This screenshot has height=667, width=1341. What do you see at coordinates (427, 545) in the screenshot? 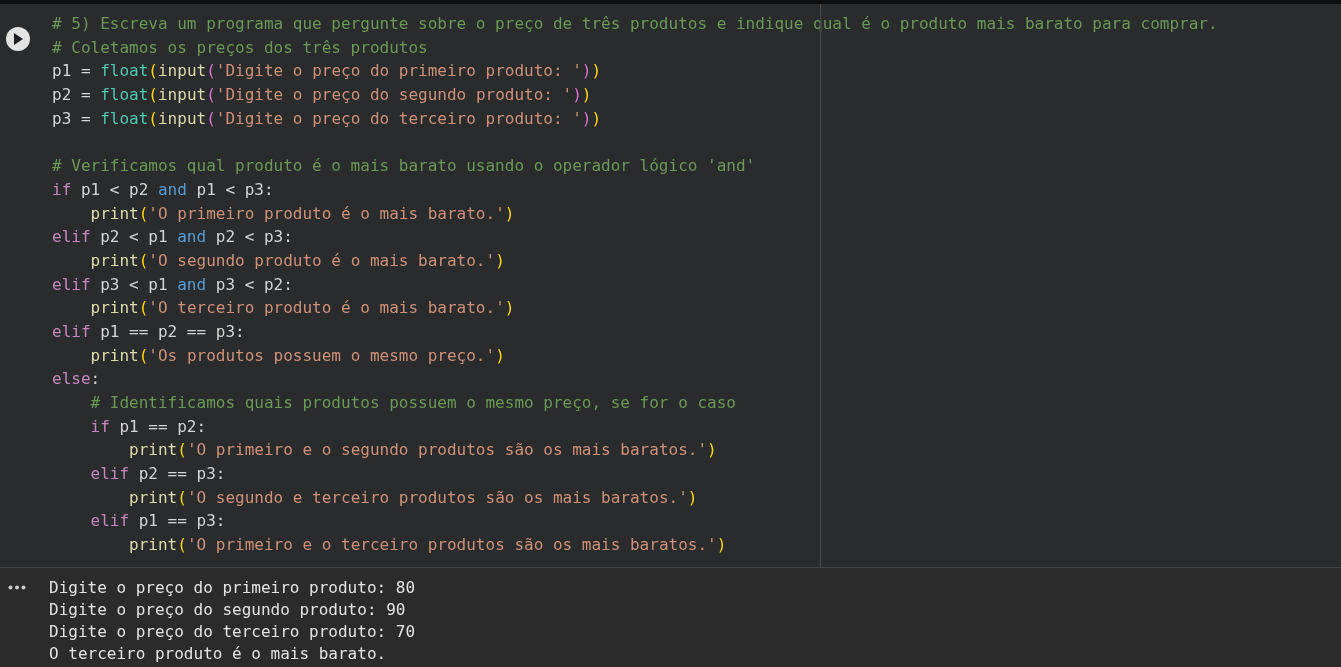
I see `code-line: print('O primeiro e o terceiro produtos são os mais baratos.')` at bounding box center [427, 545].